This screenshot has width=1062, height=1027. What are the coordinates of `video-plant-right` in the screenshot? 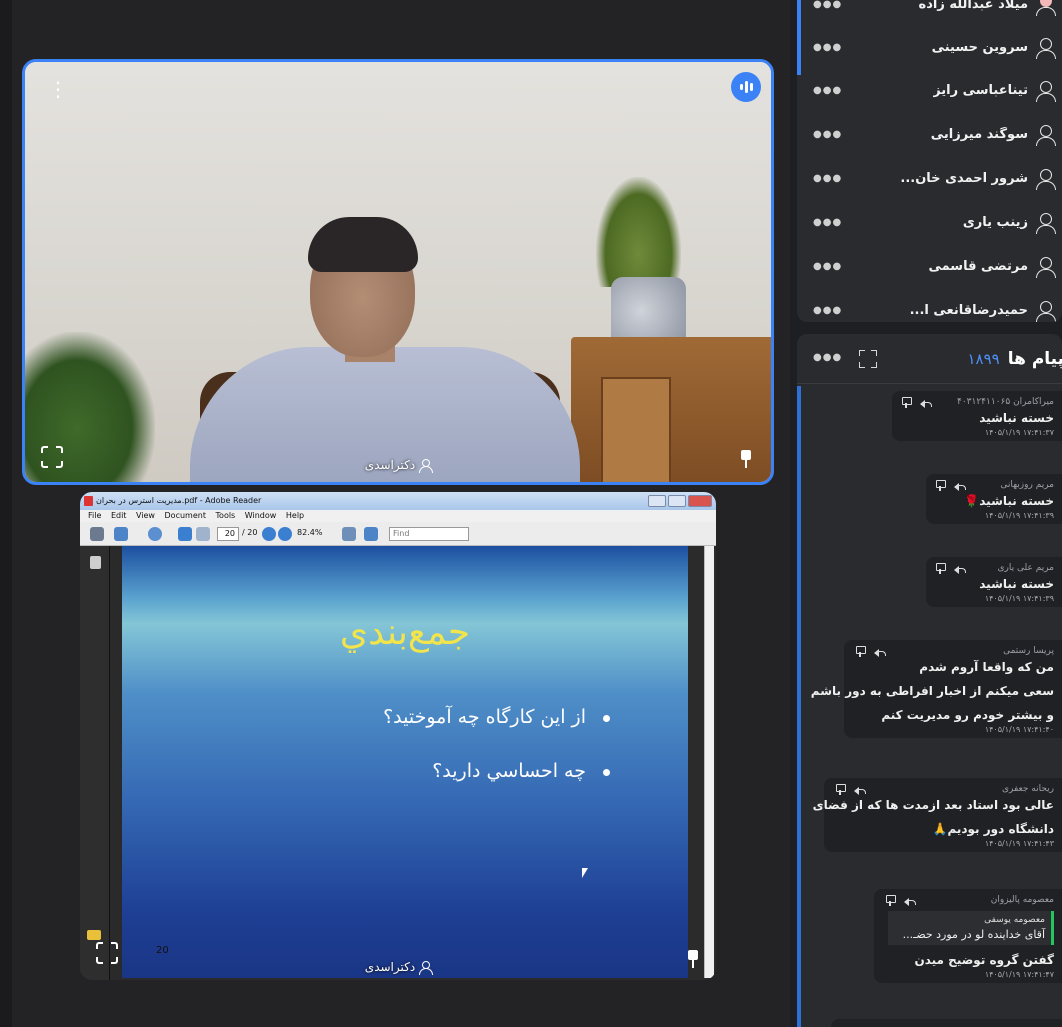 It's located at (638, 232).